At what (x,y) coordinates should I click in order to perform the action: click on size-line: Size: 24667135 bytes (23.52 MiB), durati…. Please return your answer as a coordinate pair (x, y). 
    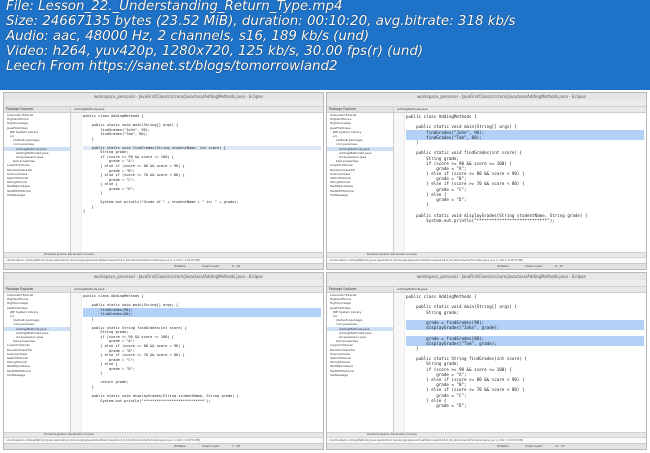
    Looking at the image, I should click on (261, 21).